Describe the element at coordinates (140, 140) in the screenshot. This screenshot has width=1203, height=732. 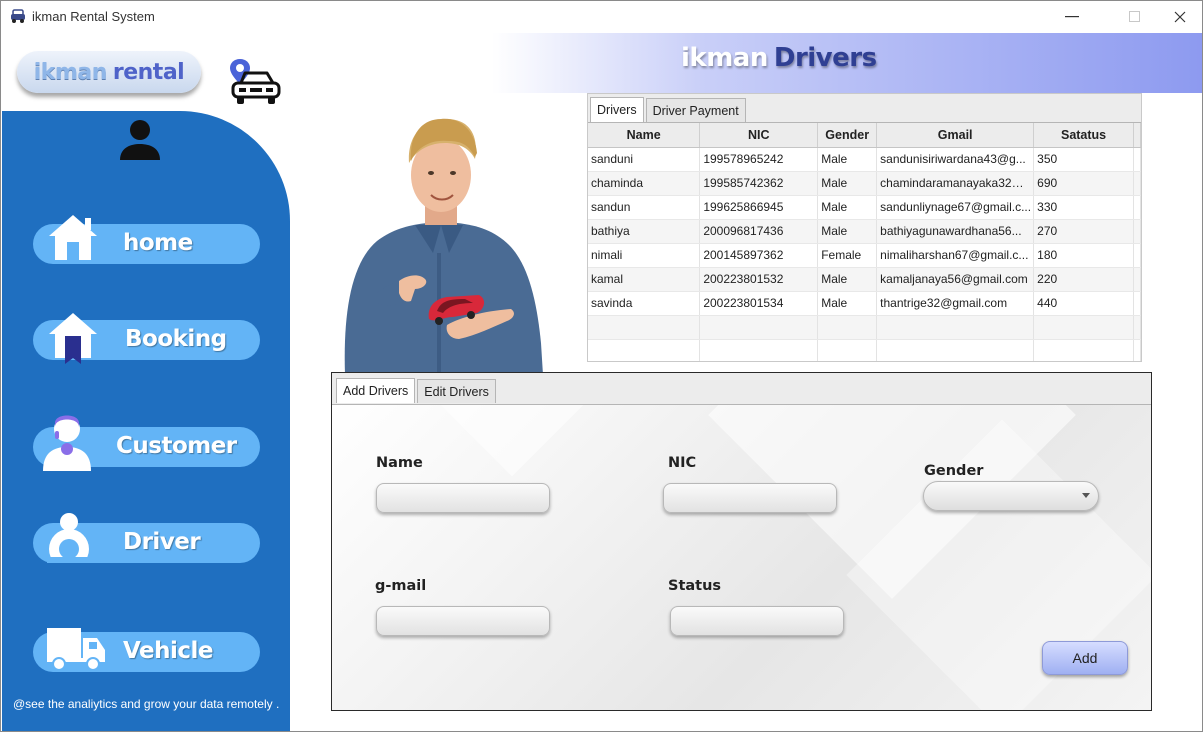
I see `profile-icon` at that location.